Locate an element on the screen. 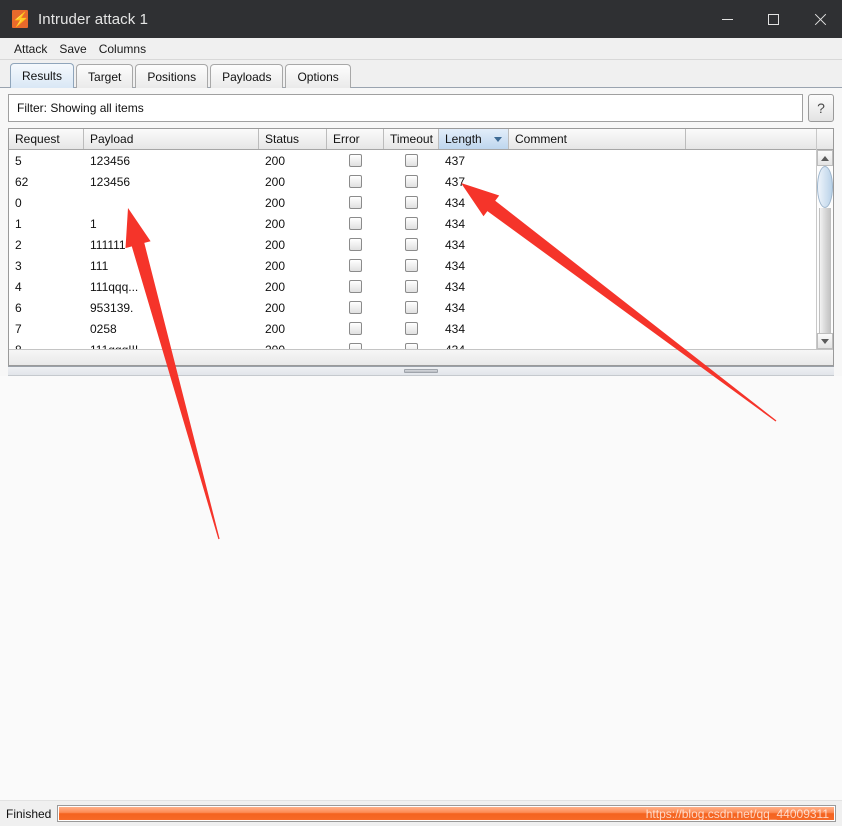 The image size is (842, 826). split-pane-divider is located at coordinates (421, 371).